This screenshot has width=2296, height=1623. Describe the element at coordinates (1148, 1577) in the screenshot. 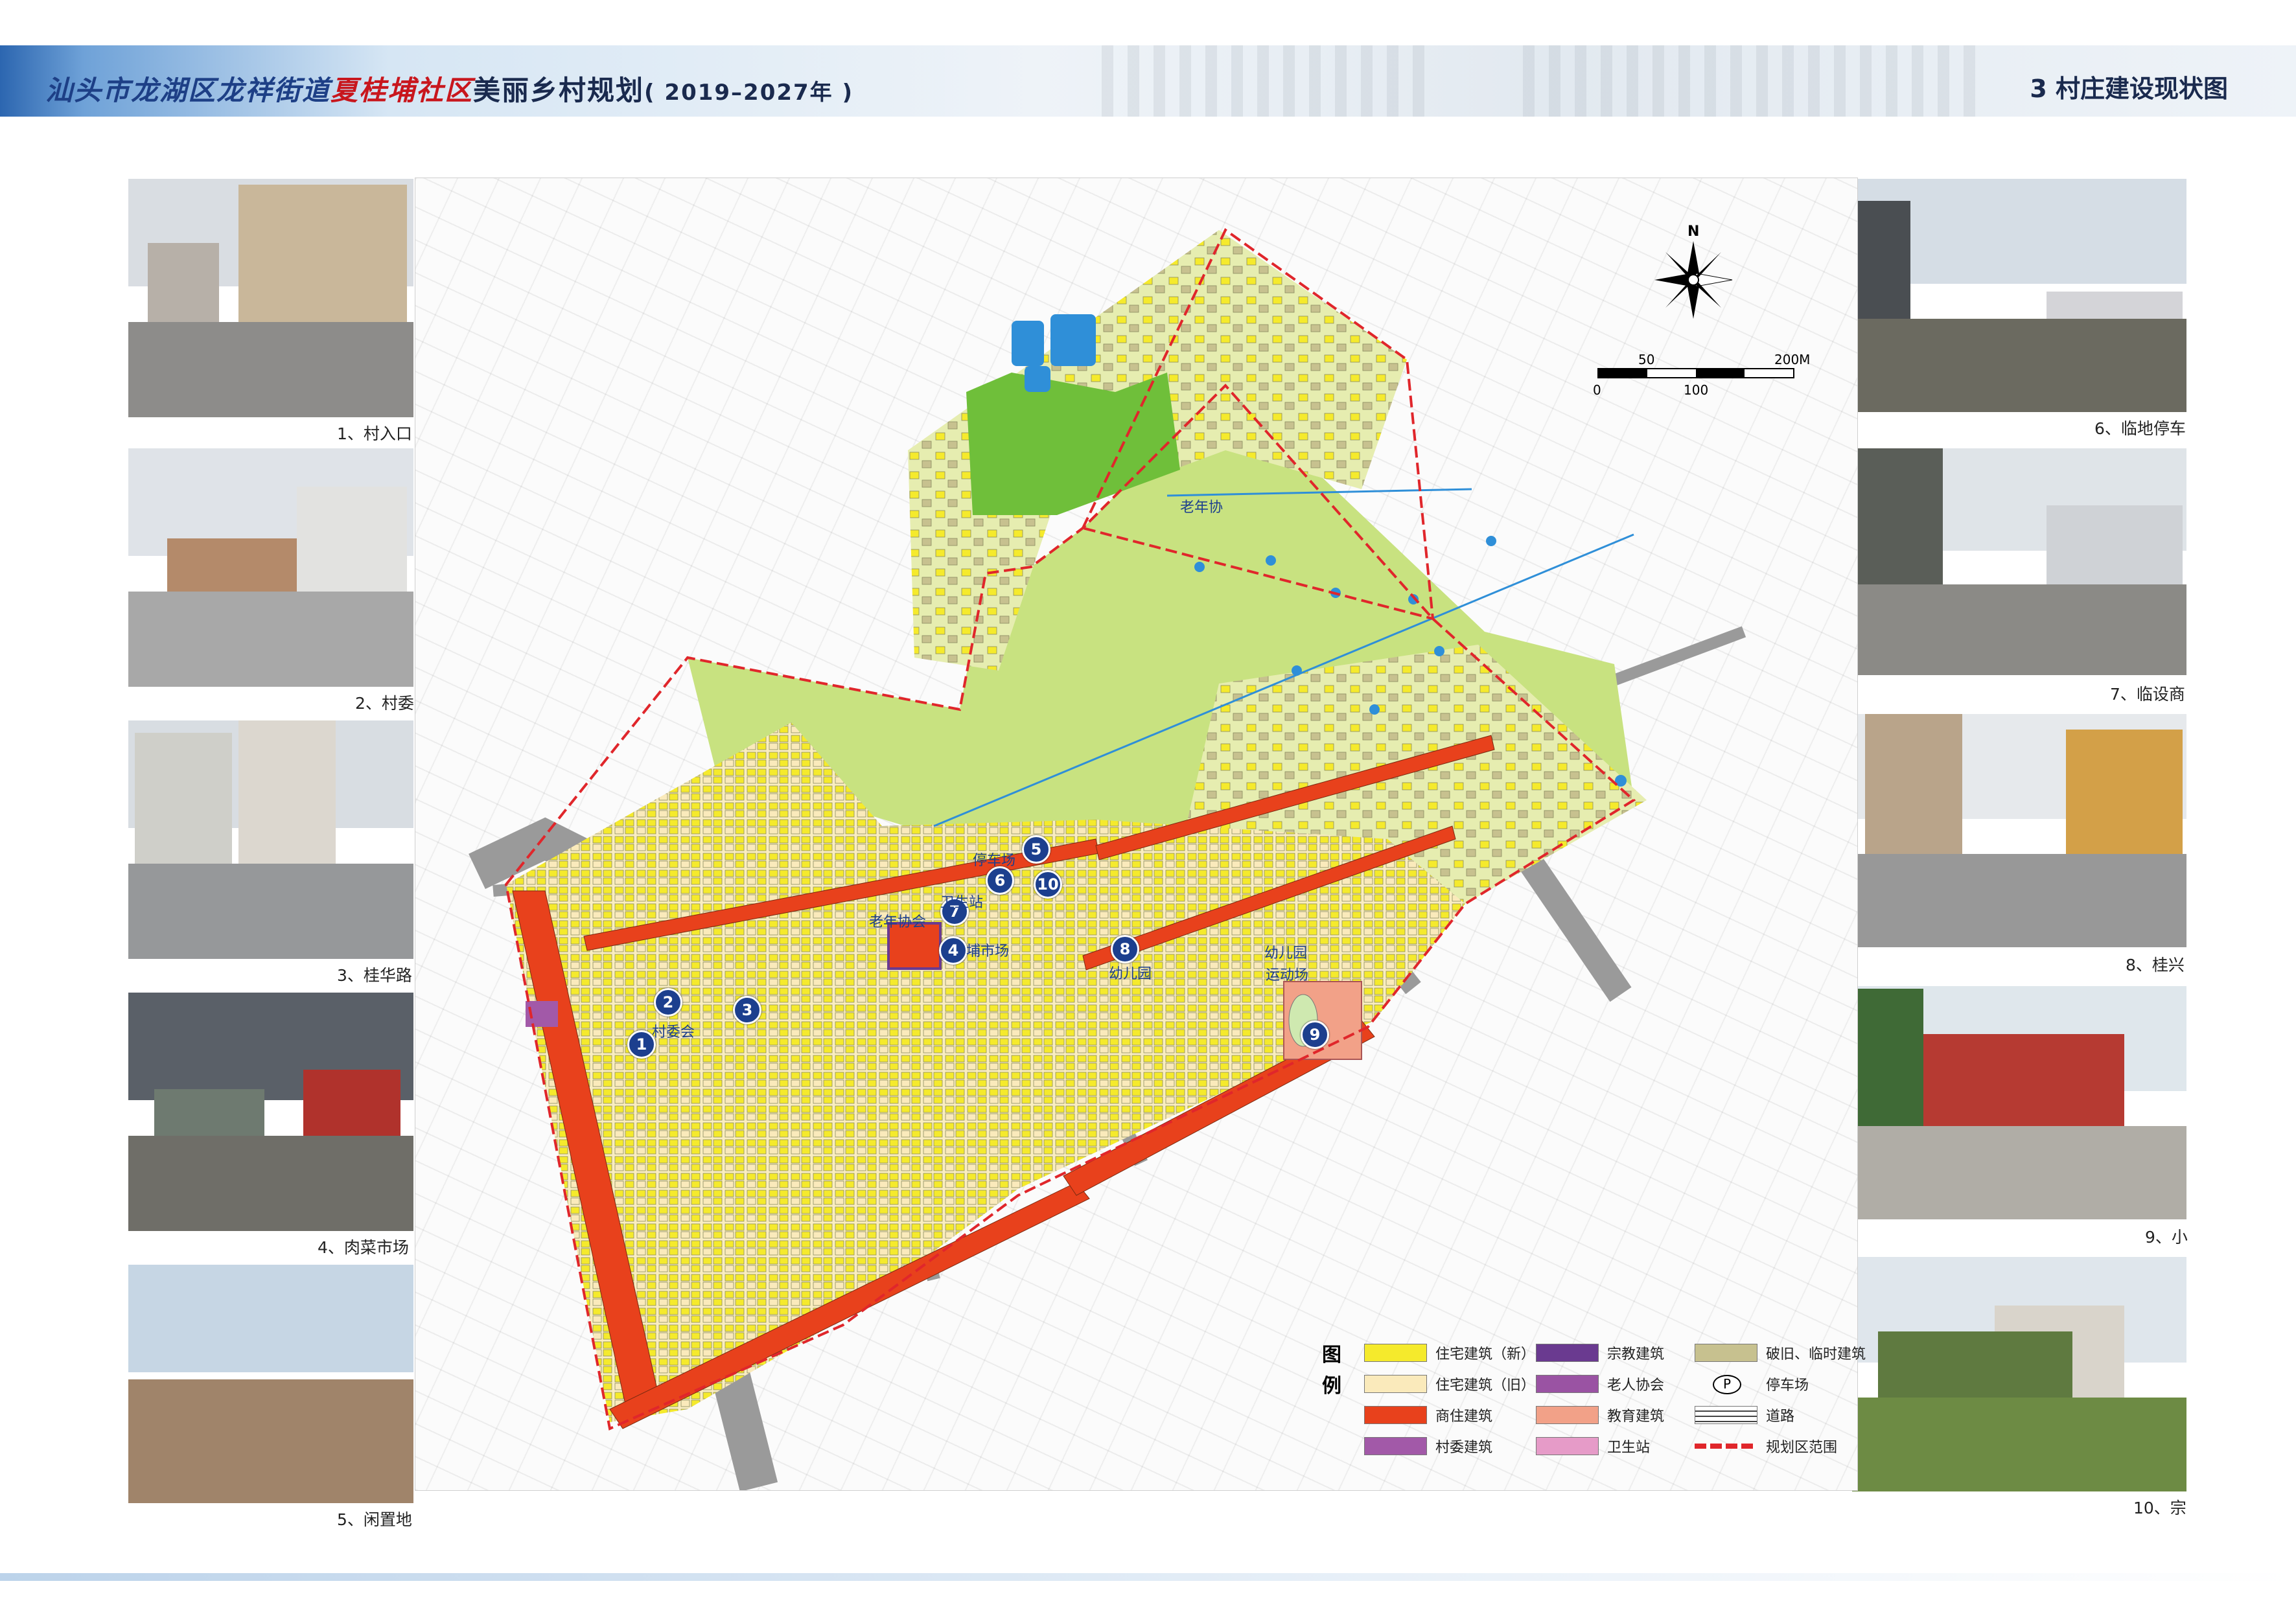

I see `footer-divider` at that location.